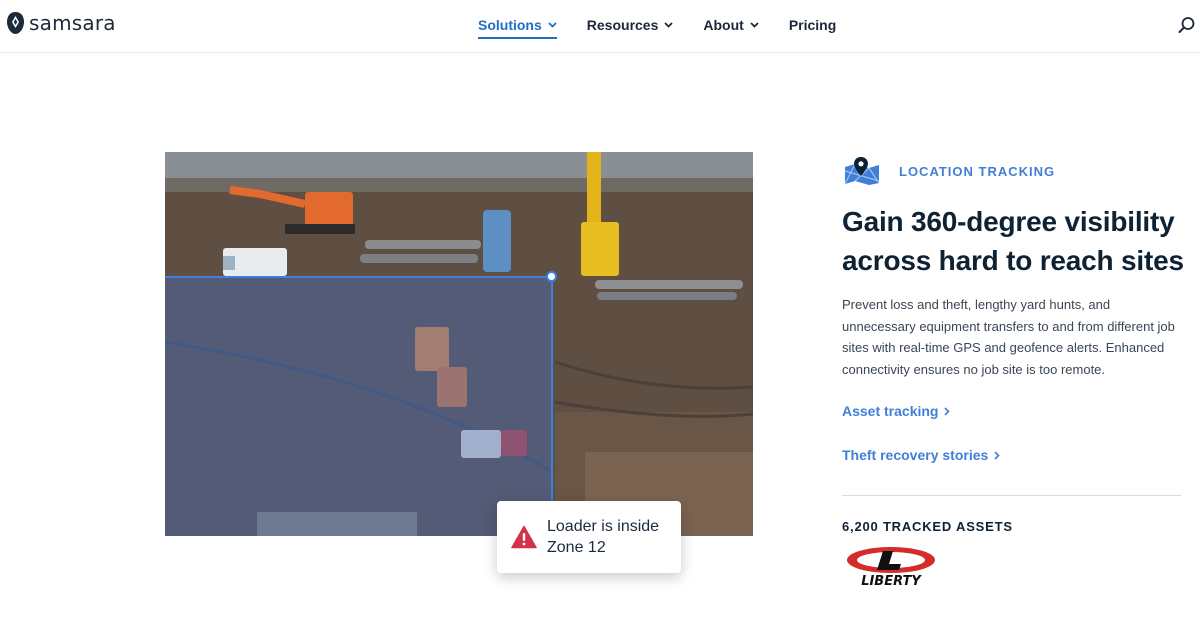  I want to click on nav-item-label: Pricing, so click(812, 25).